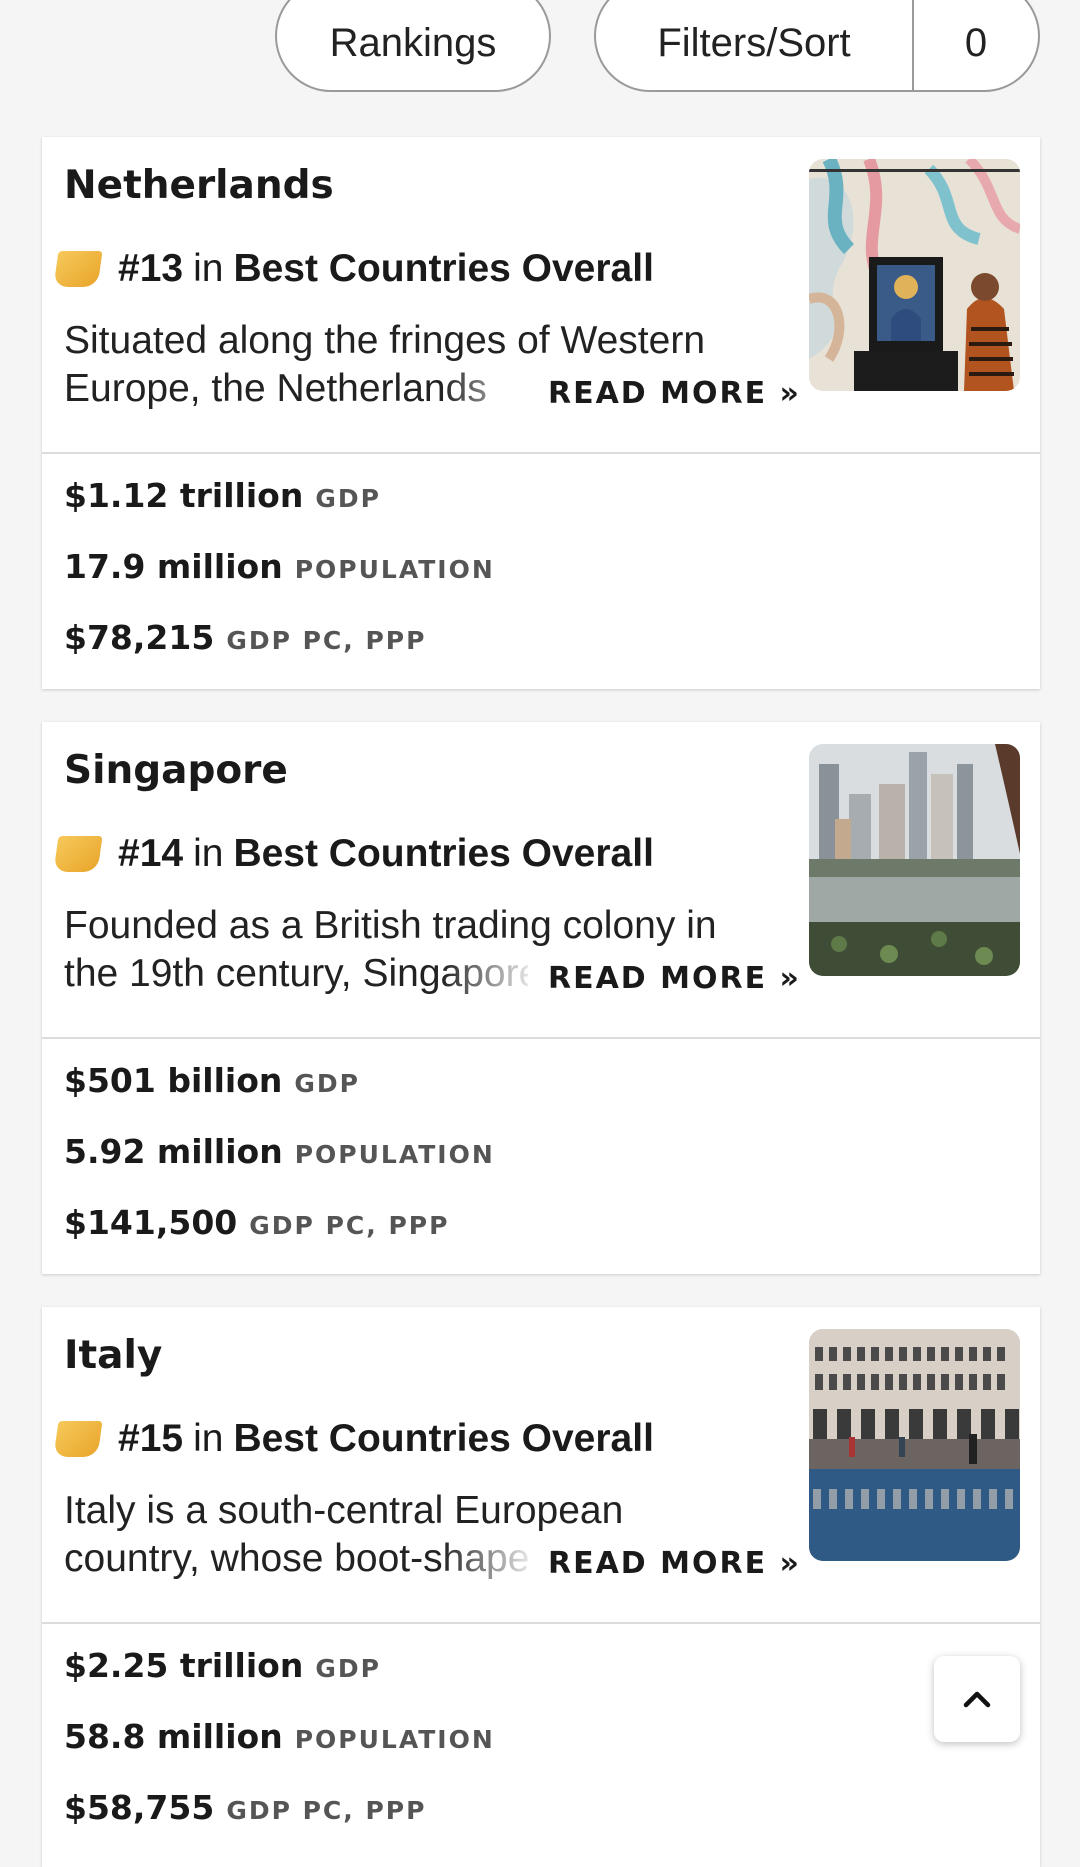 The height and width of the screenshot is (1867, 1080). Describe the element at coordinates (541, 1823) in the screenshot. I see `stat-gdp-pc: $58,755 GDP PC, PPP` at that location.